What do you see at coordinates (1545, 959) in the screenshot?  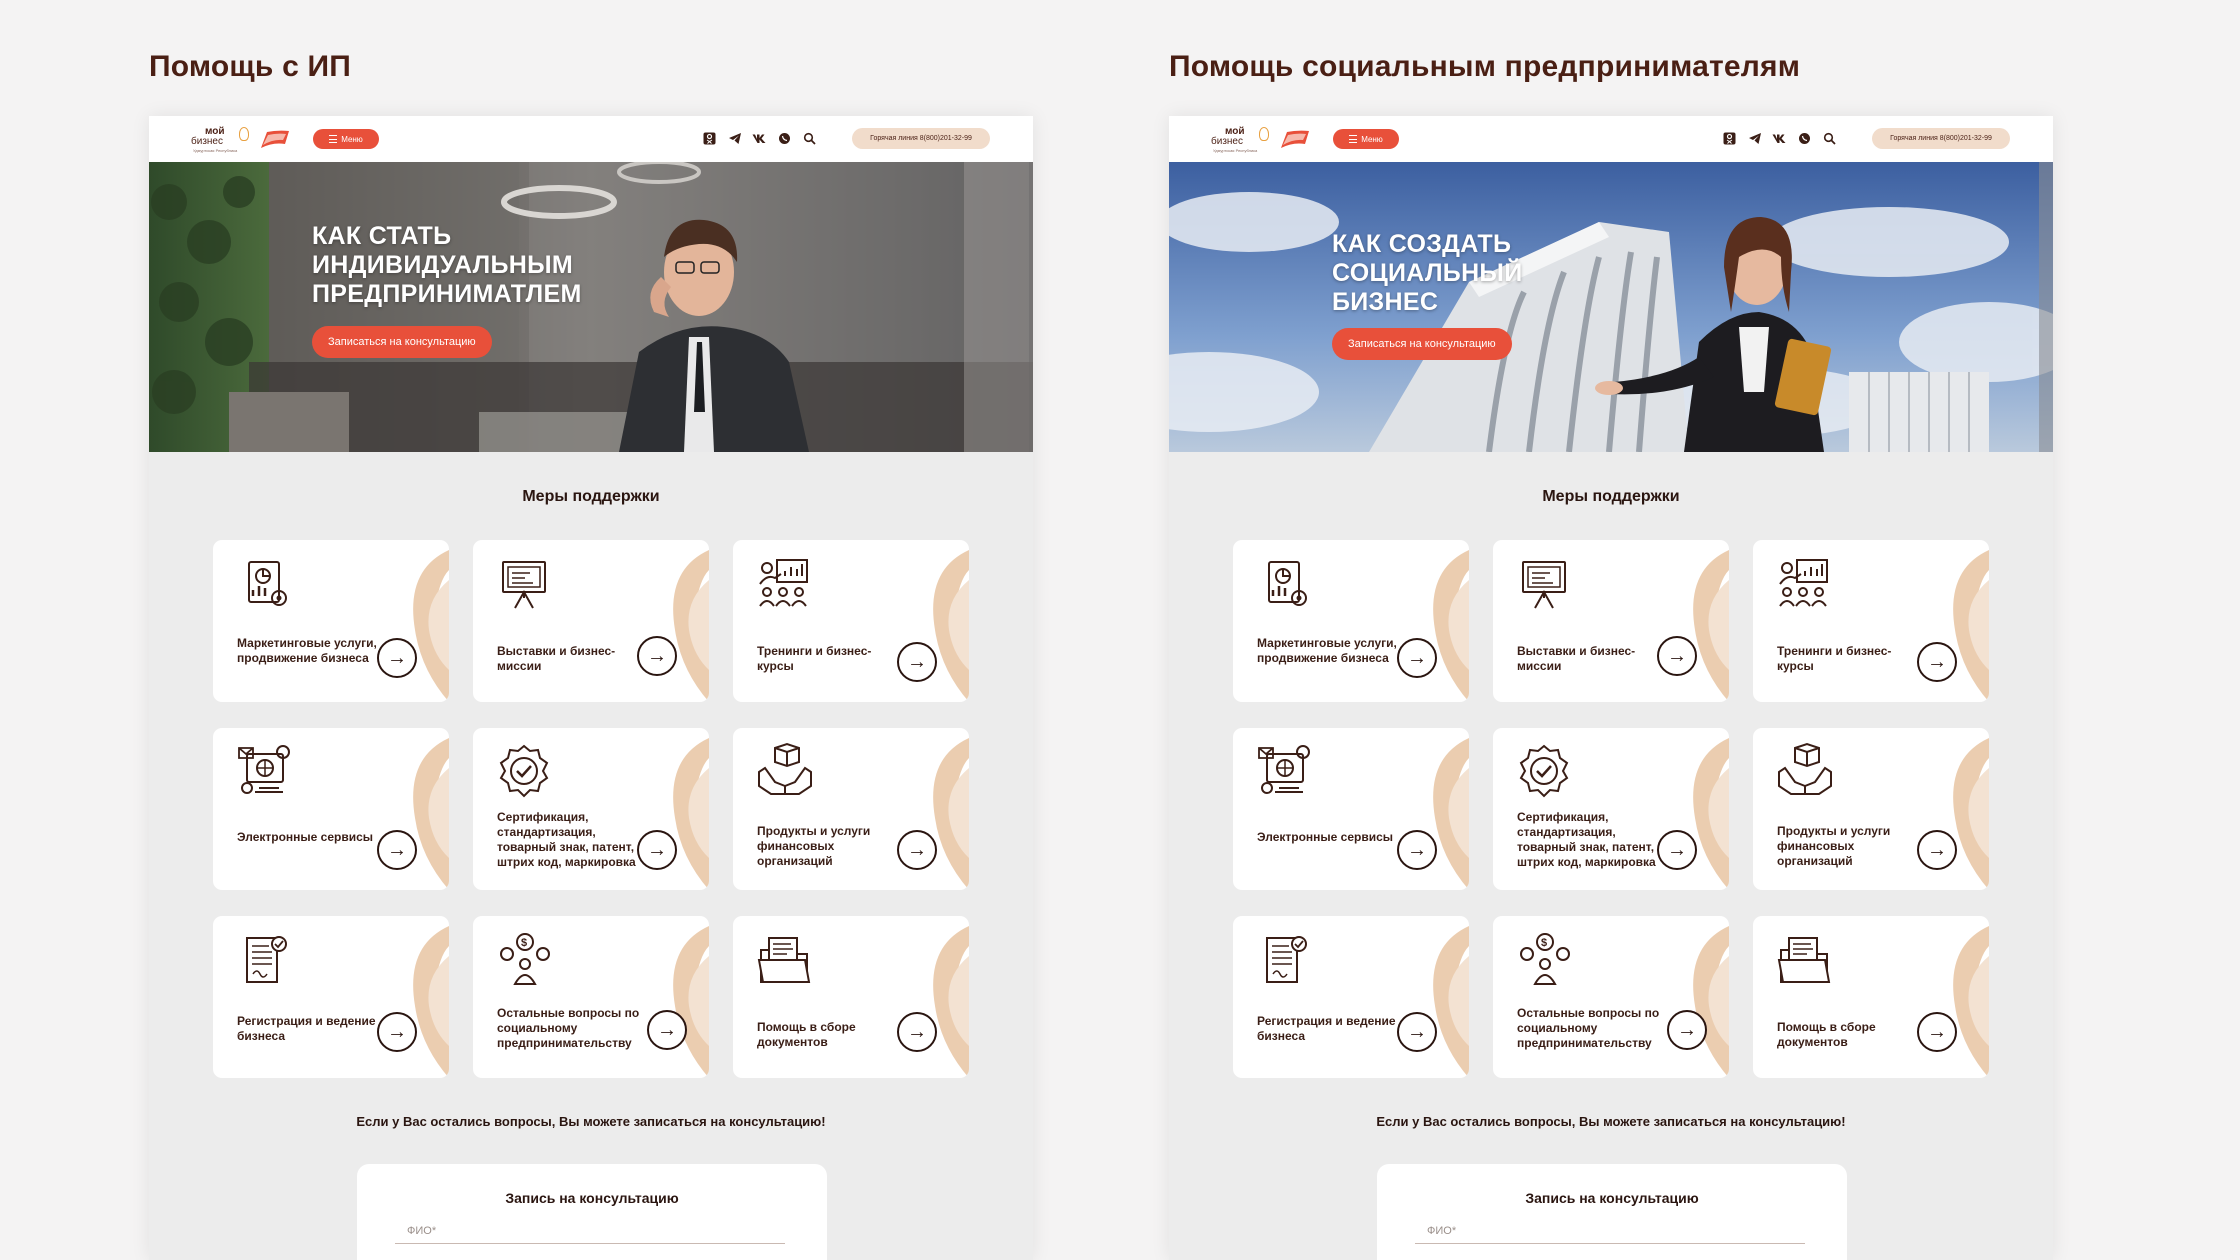 I see `social-questions-icon: $` at bounding box center [1545, 959].